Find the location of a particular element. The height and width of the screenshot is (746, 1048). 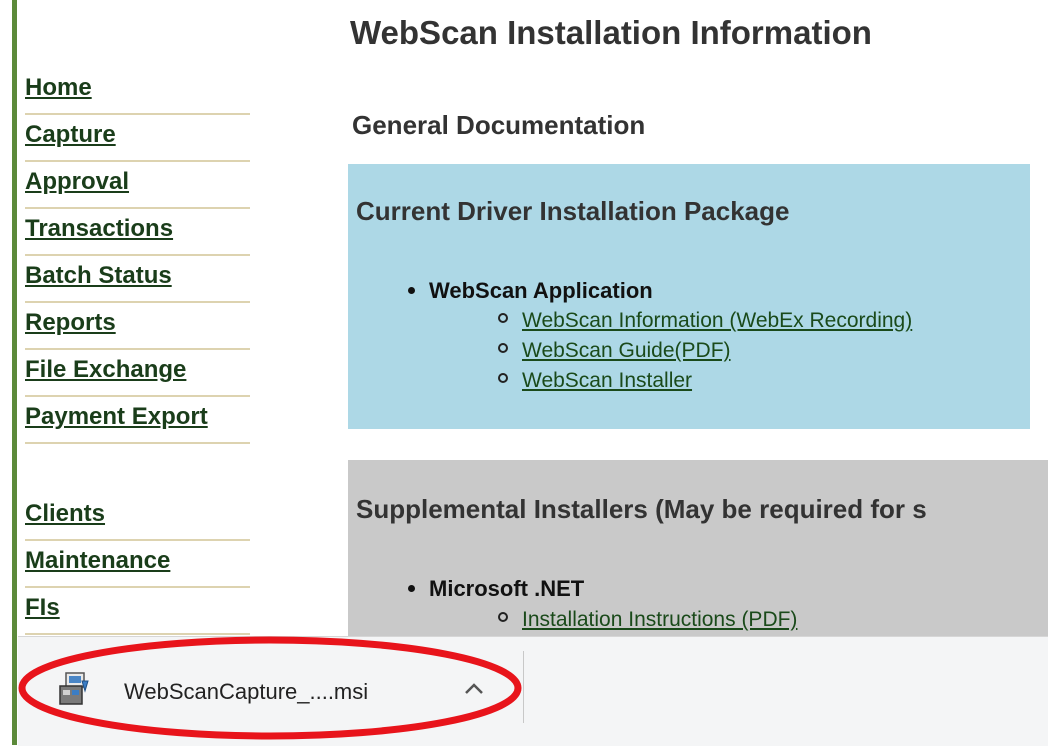

bullet-webscan-application: WebScan Application is located at coordinates (530, 291).